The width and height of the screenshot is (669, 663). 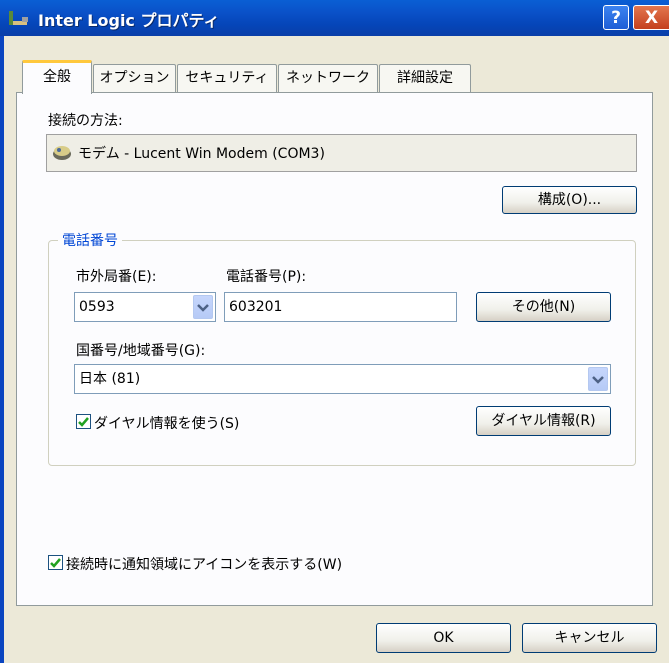 I want to click on dialing-rules-button: ダイヤル情報(R), so click(x=543, y=421).